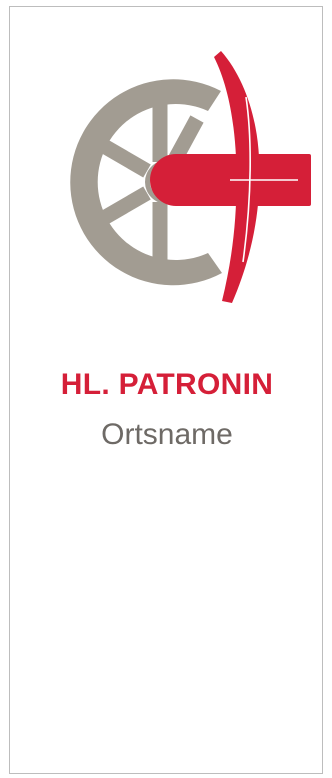 The height and width of the screenshot is (778, 332). What do you see at coordinates (167, 384) in the screenshot?
I see `banner-title: HL. PATRONIN` at bounding box center [167, 384].